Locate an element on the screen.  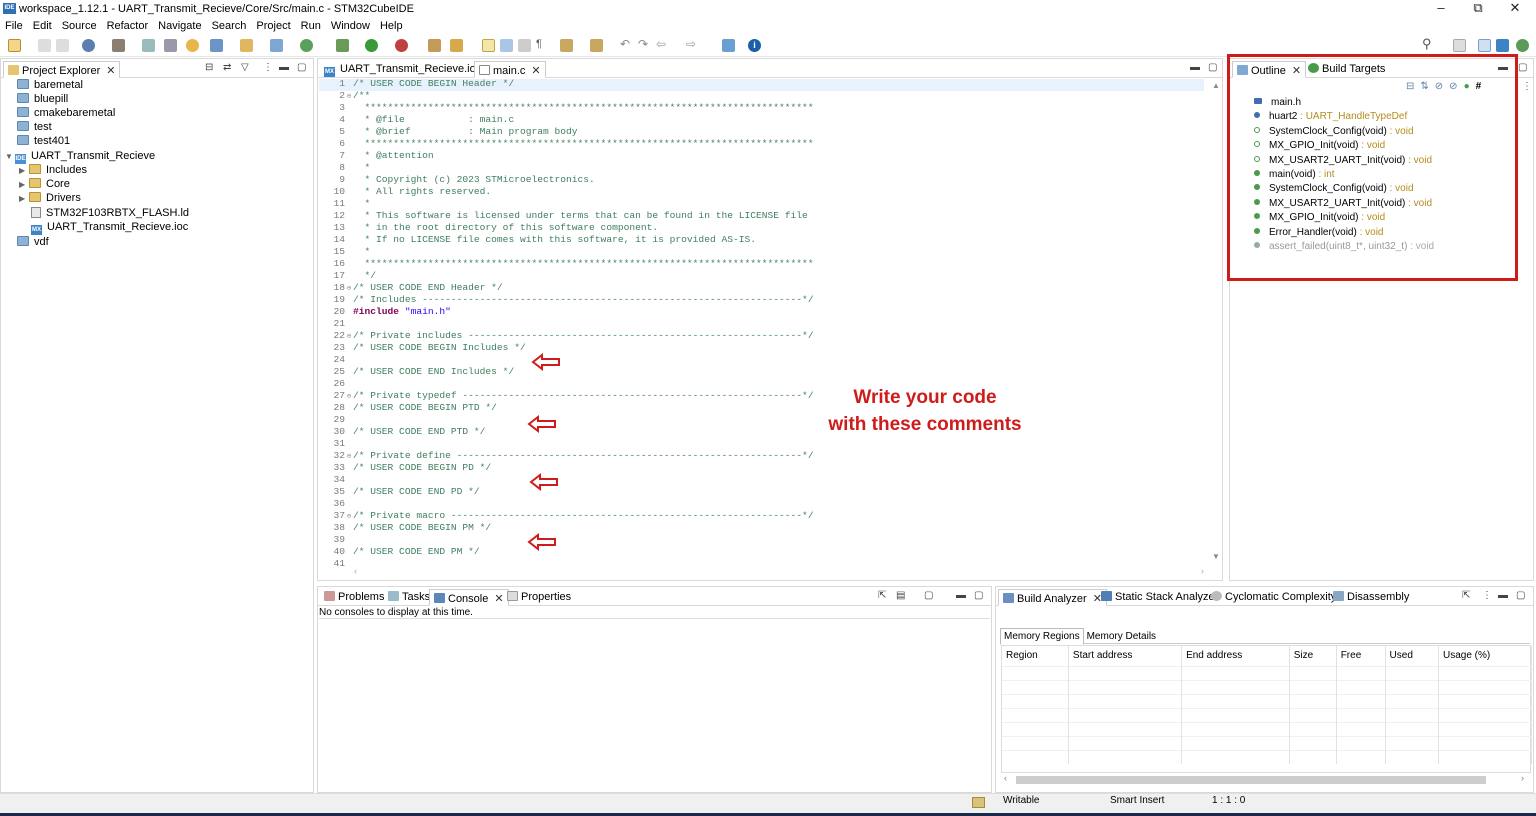
code-line: 28 /* USER CODE BEGIN PTD */ is located at coordinates (406, 408).